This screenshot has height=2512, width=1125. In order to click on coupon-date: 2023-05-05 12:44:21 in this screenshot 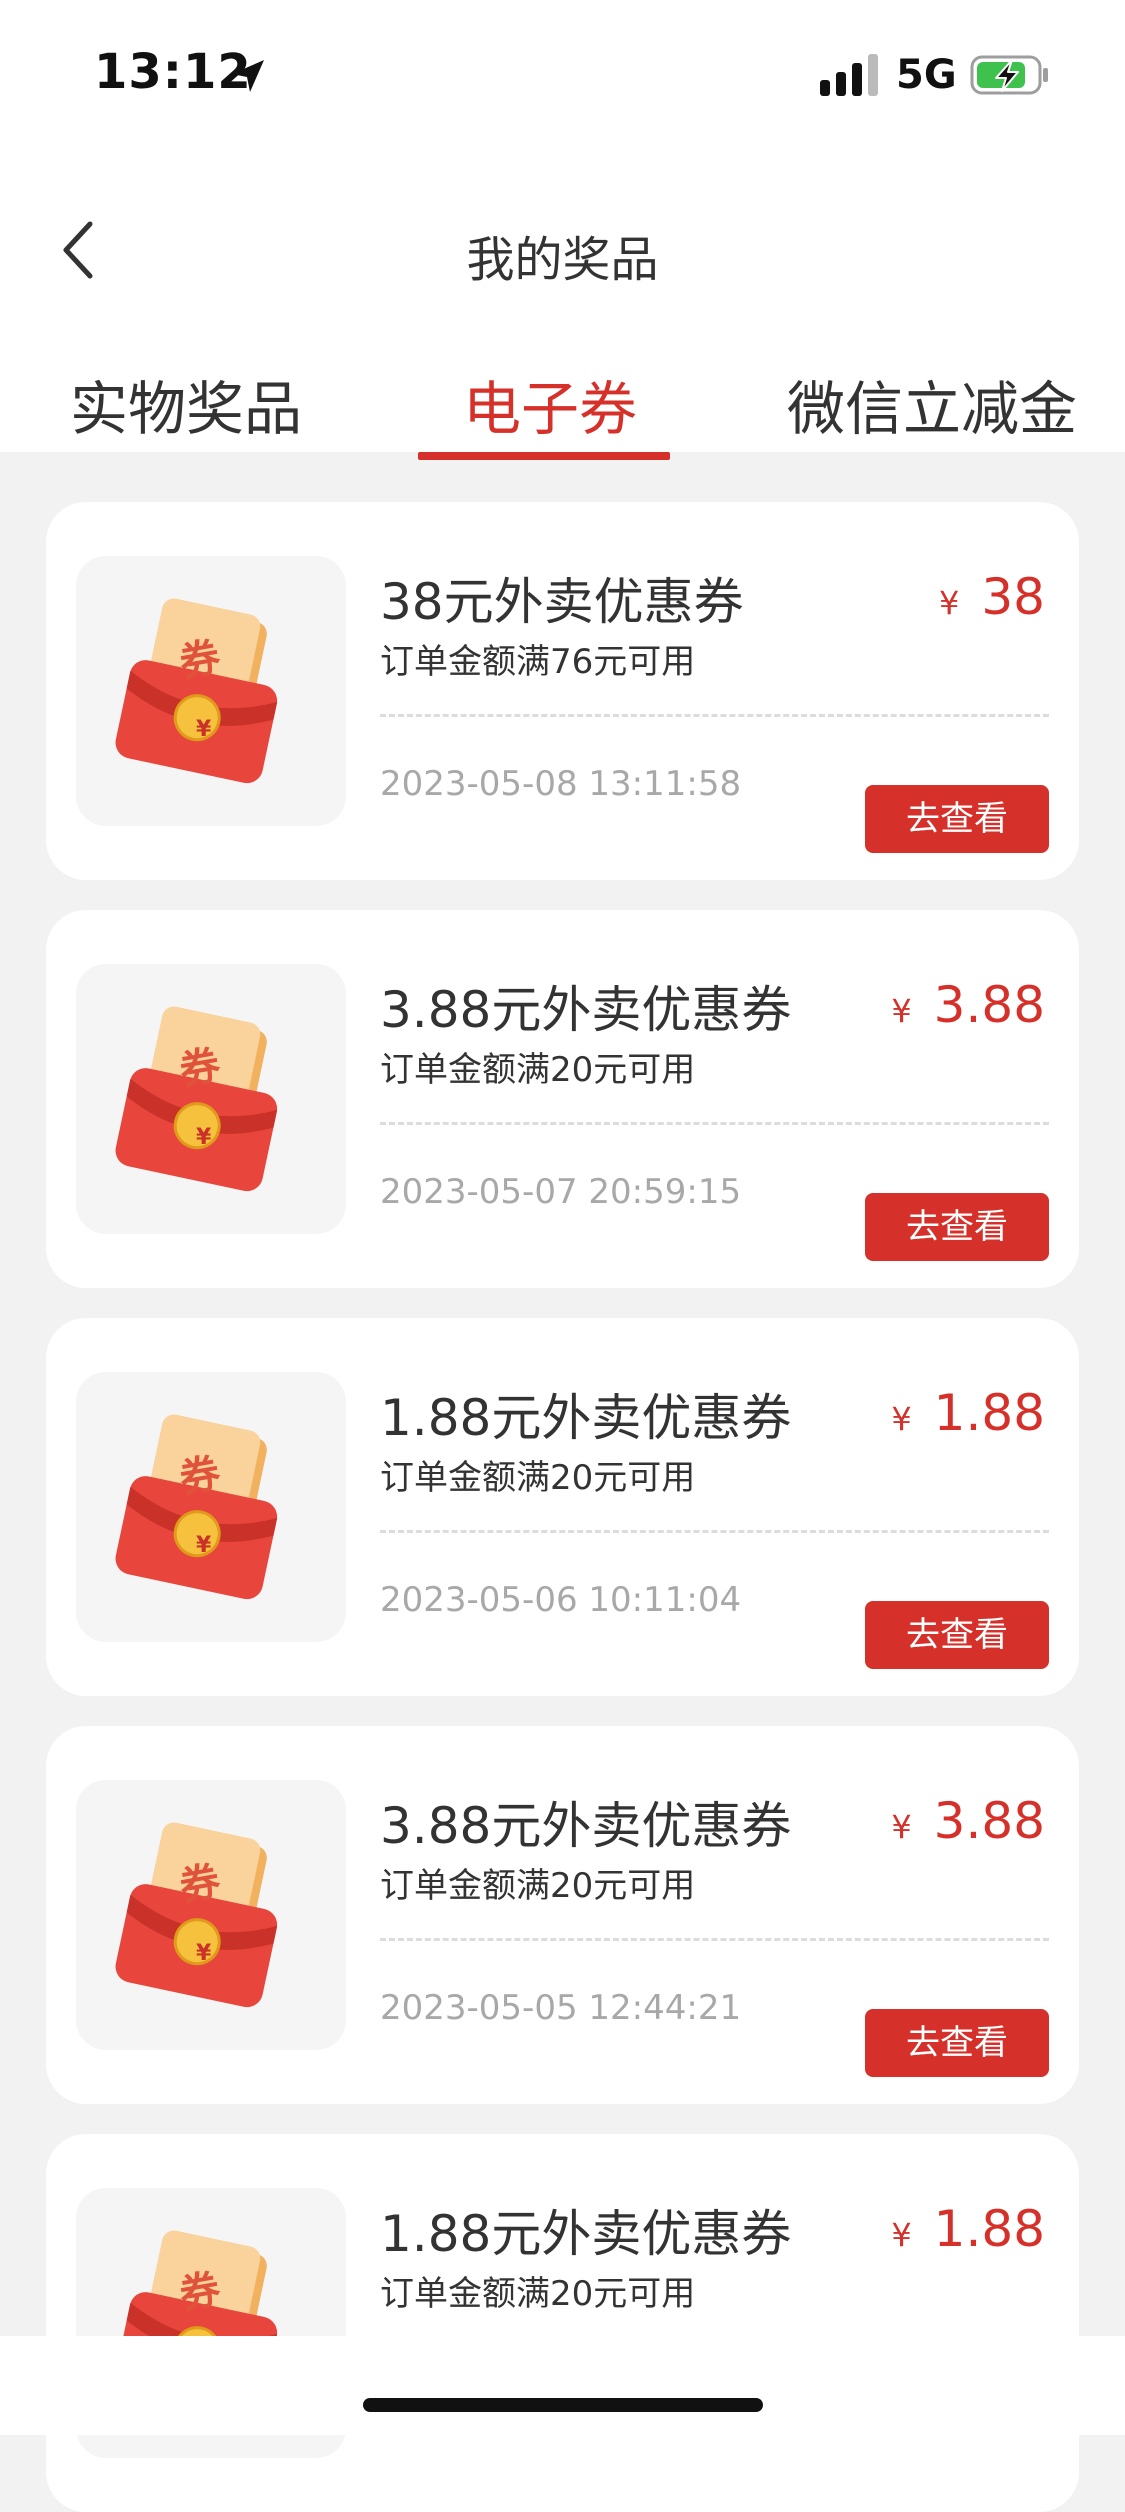, I will do `click(561, 2008)`.